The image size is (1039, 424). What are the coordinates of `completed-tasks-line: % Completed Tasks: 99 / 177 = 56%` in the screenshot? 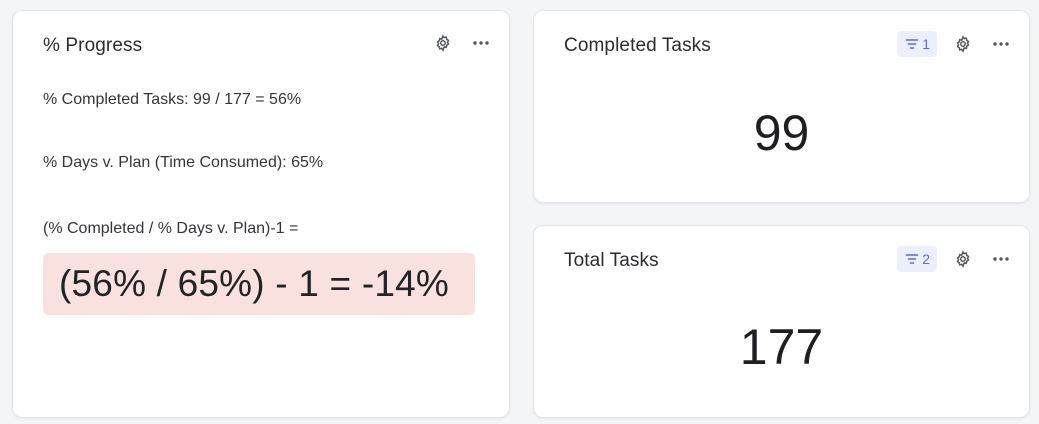 It's located at (172, 99).